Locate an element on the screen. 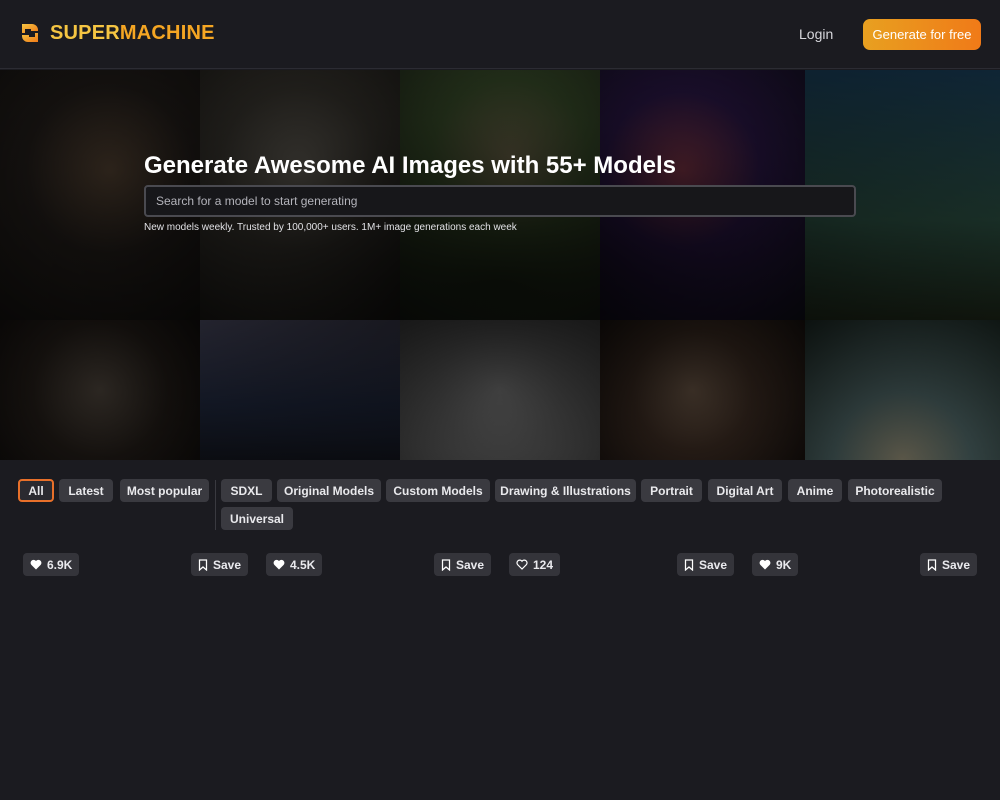  model-search-input is located at coordinates (500, 201).